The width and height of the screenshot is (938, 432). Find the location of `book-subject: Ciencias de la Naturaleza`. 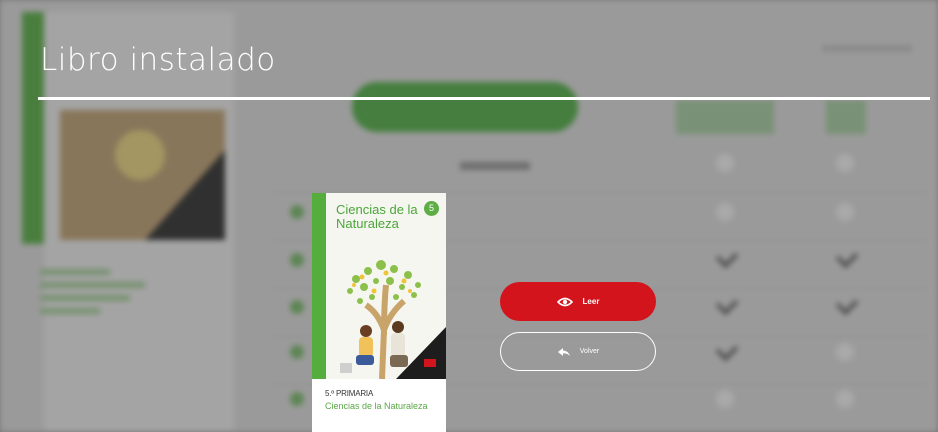

book-subject: Ciencias de la Naturaleza is located at coordinates (376, 406).